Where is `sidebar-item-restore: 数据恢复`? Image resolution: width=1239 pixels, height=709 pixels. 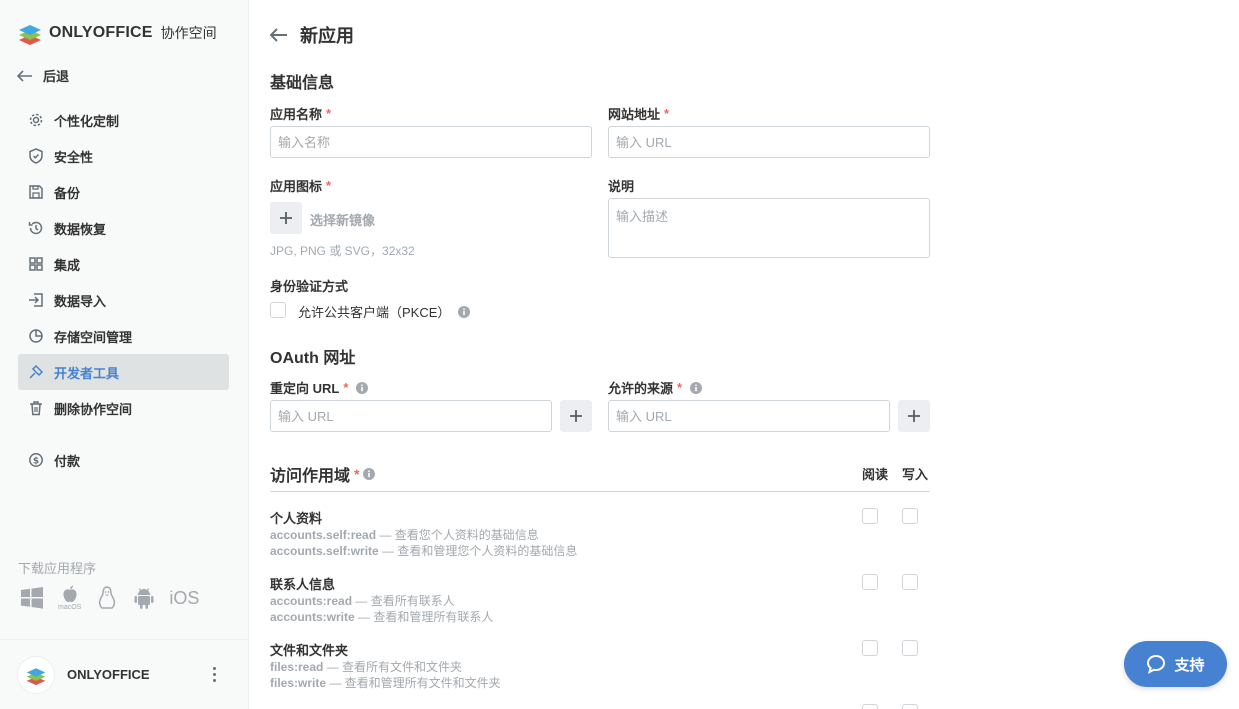
sidebar-item-restore: 数据恢复 is located at coordinates (123, 228).